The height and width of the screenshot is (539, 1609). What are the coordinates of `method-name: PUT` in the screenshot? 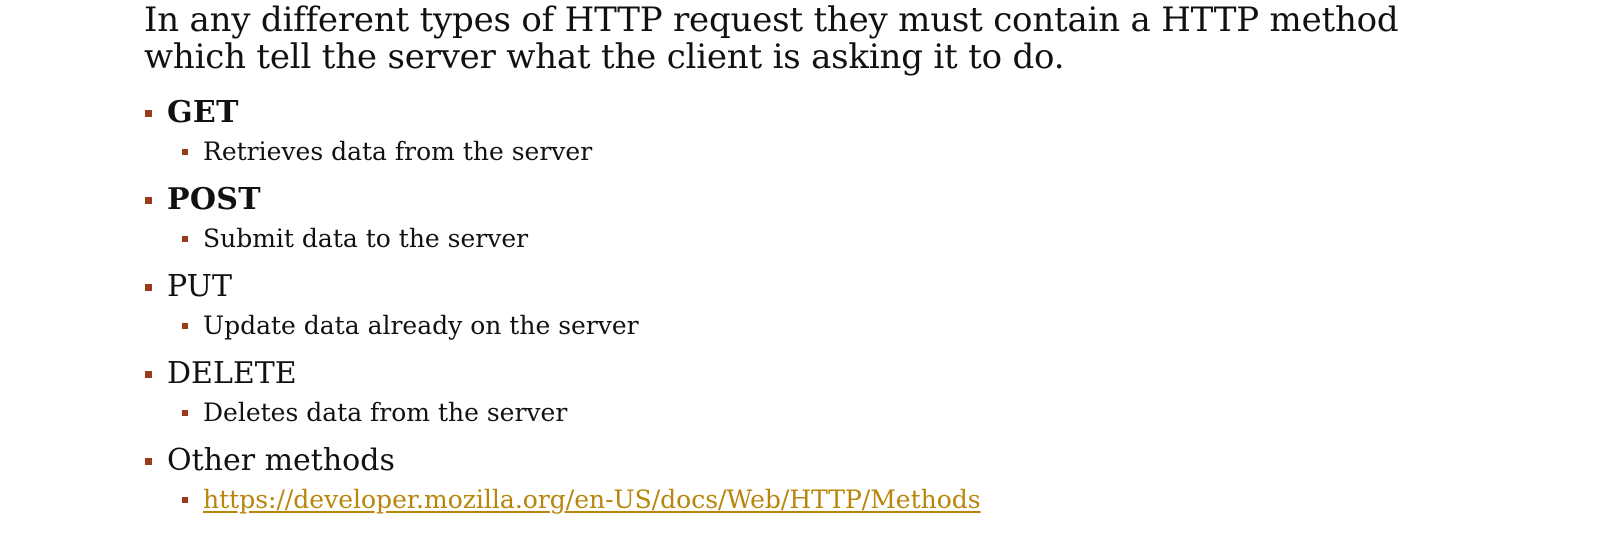 It's located at (199, 286).